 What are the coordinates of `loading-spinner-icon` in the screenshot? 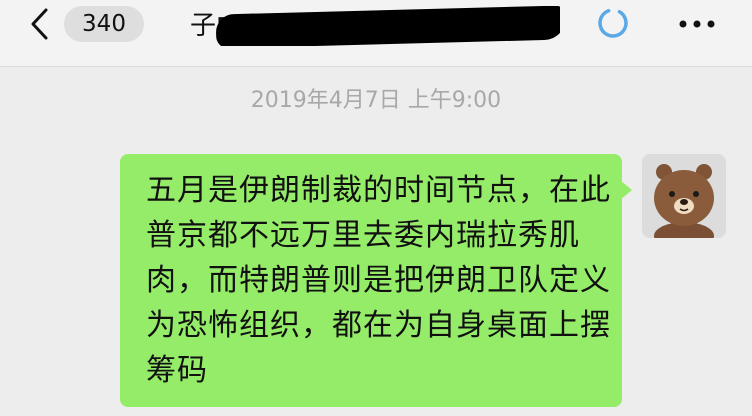 It's located at (613, 23).